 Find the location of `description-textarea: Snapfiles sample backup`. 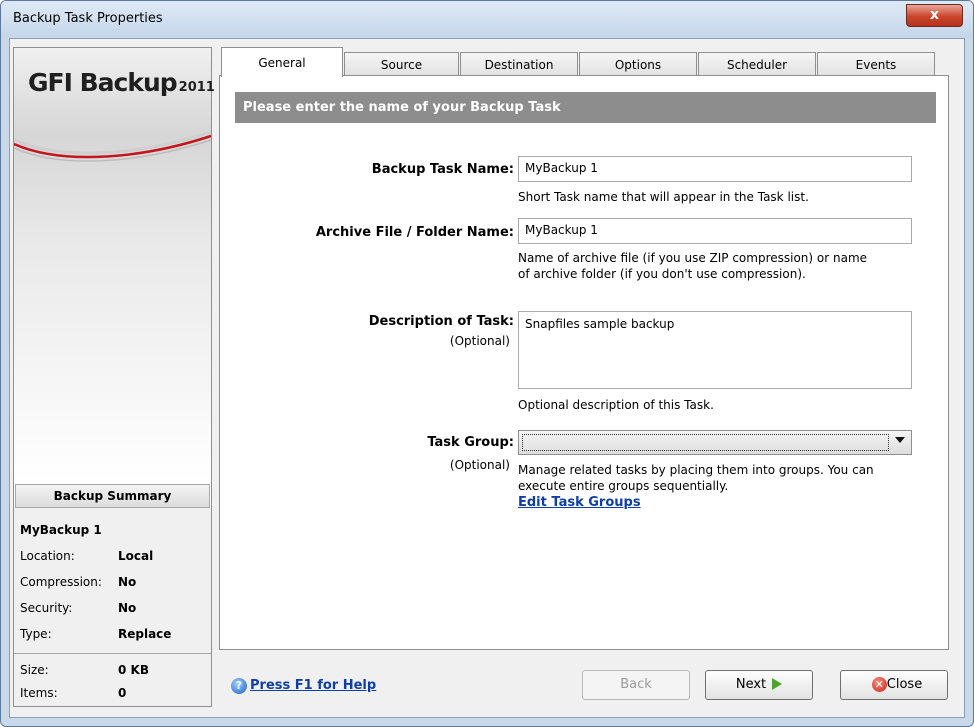

description-textarea: Snapfiles sample backup is located at coordinates (715, 350).